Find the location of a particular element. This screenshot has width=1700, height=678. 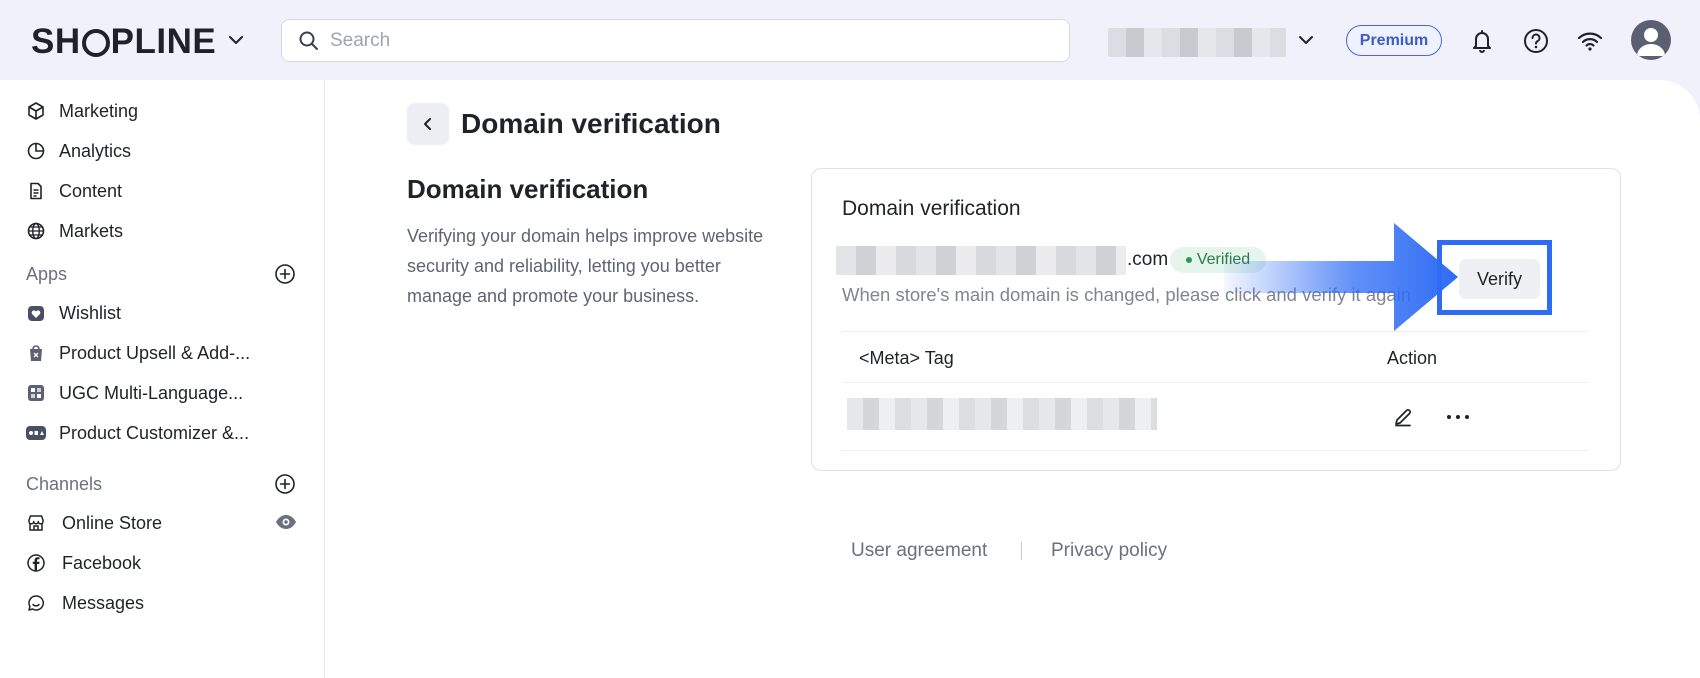

edit-icon is located at coordinates (1403, 417).